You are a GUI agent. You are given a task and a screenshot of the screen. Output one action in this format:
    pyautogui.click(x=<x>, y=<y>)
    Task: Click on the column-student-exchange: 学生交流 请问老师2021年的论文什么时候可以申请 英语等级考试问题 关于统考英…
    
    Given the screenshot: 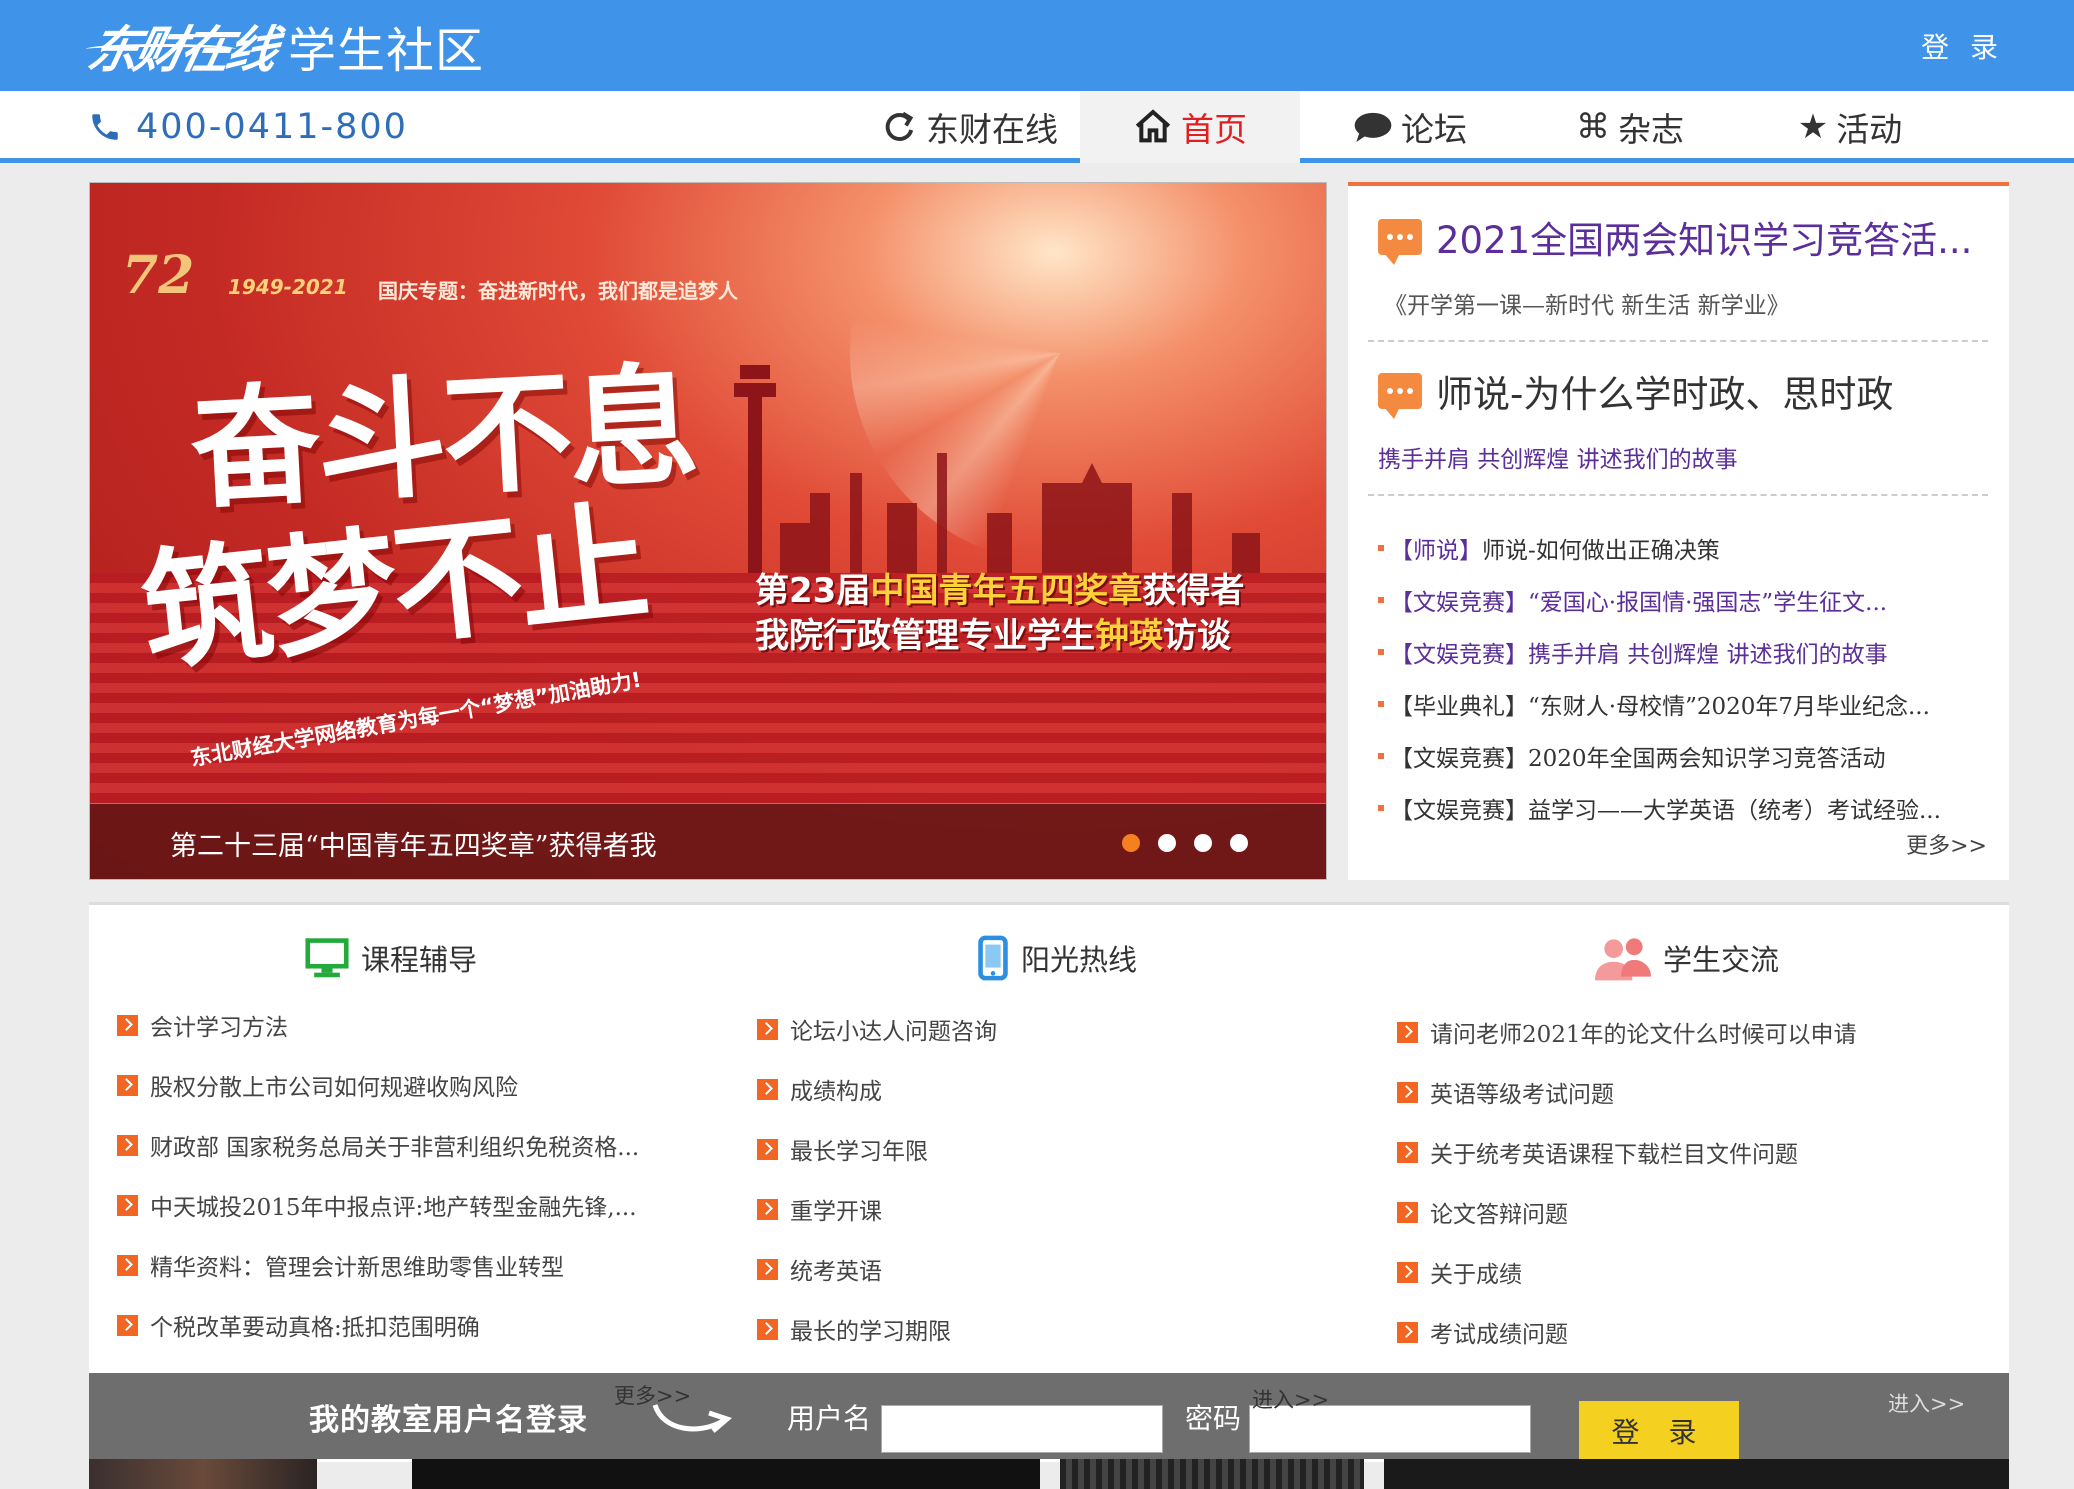 What is the action you would take?
    pyautogui.click(x=1689, y=1145)
    